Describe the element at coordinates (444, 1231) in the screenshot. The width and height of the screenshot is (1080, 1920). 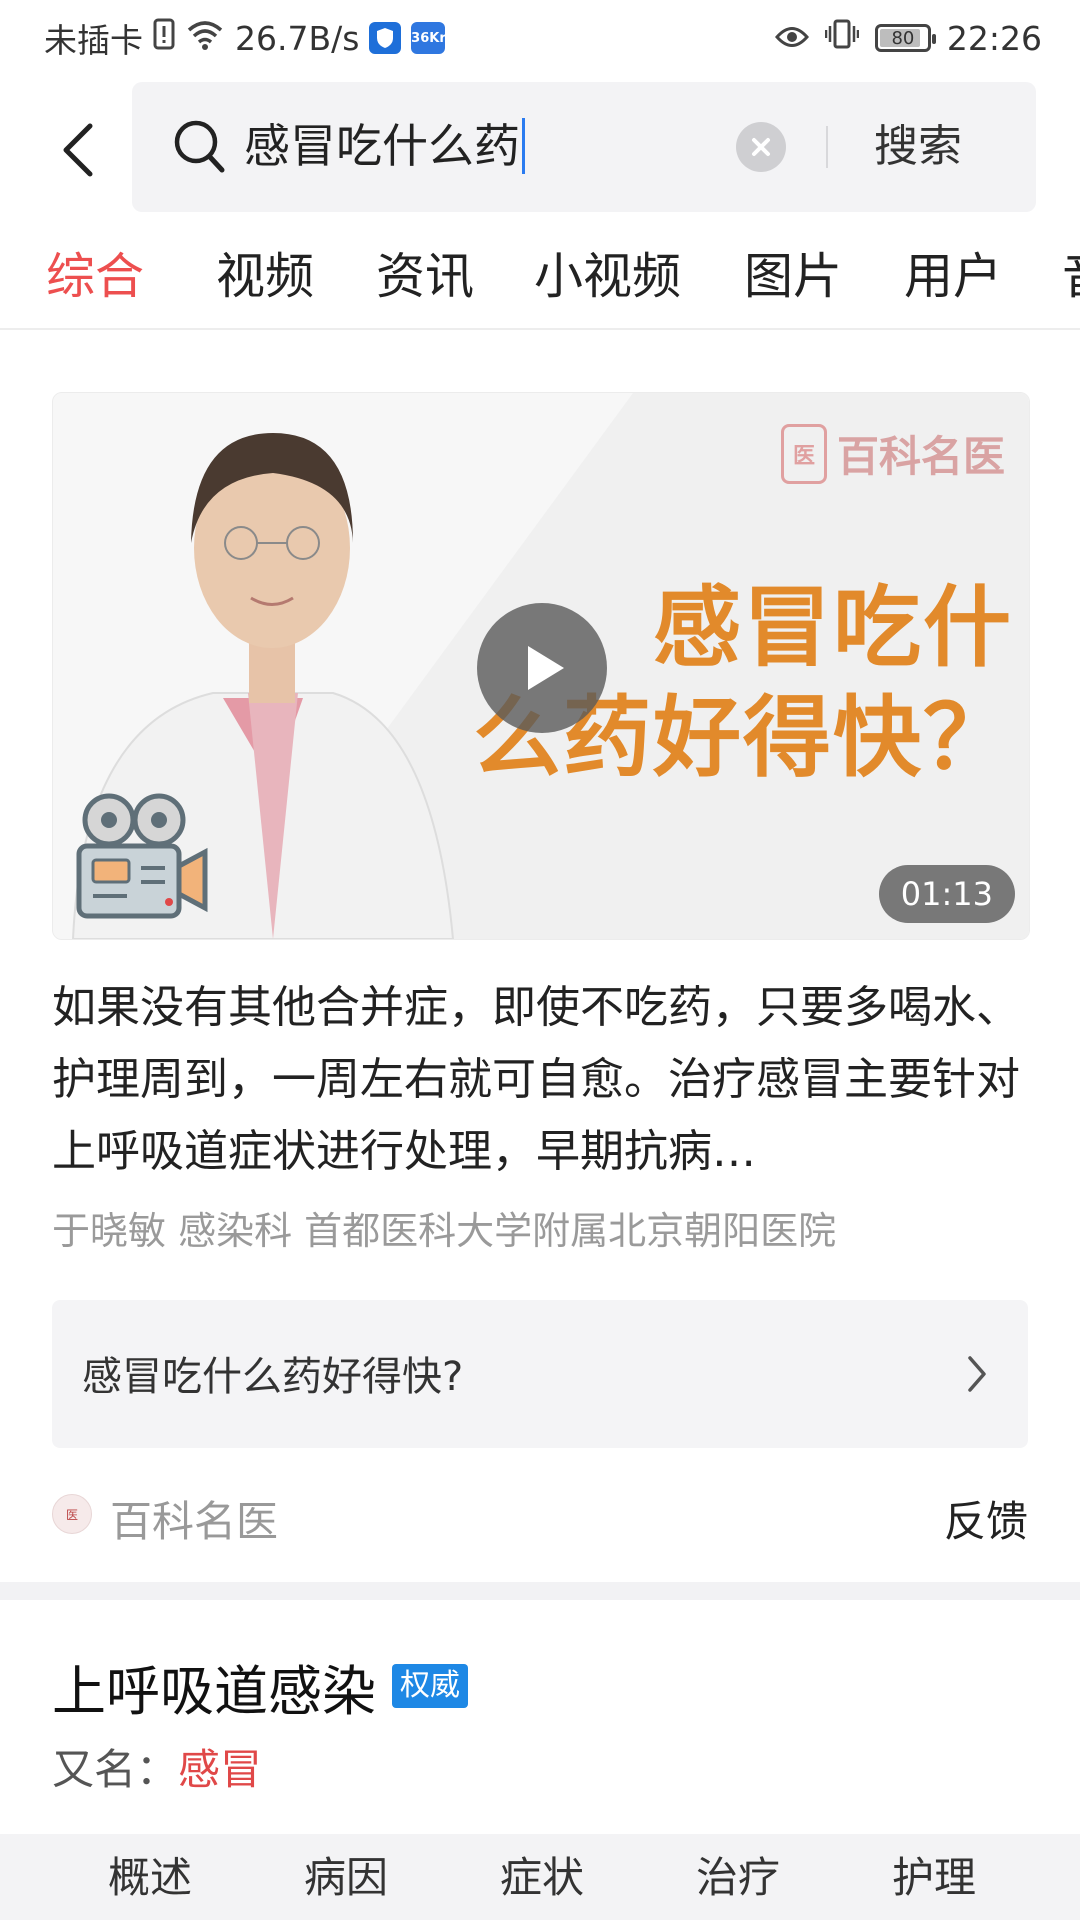
I see `author-meta: 于晓敏 感染科 首都医科大学附属北京朝阳医院` at that location.